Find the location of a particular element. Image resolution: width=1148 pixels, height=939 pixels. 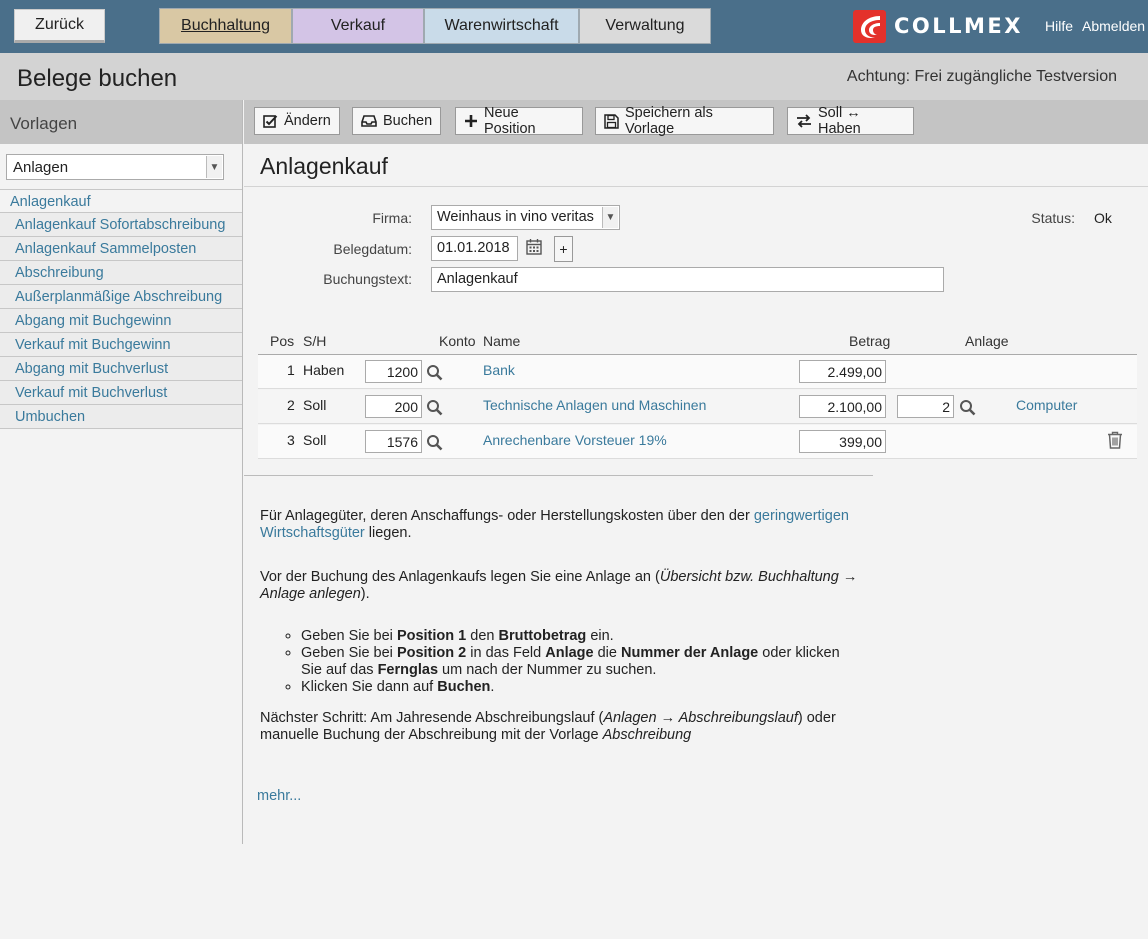

test-version-warning: Achtung: Frei zugängliche Testversion is located at coordinates (981, 76).